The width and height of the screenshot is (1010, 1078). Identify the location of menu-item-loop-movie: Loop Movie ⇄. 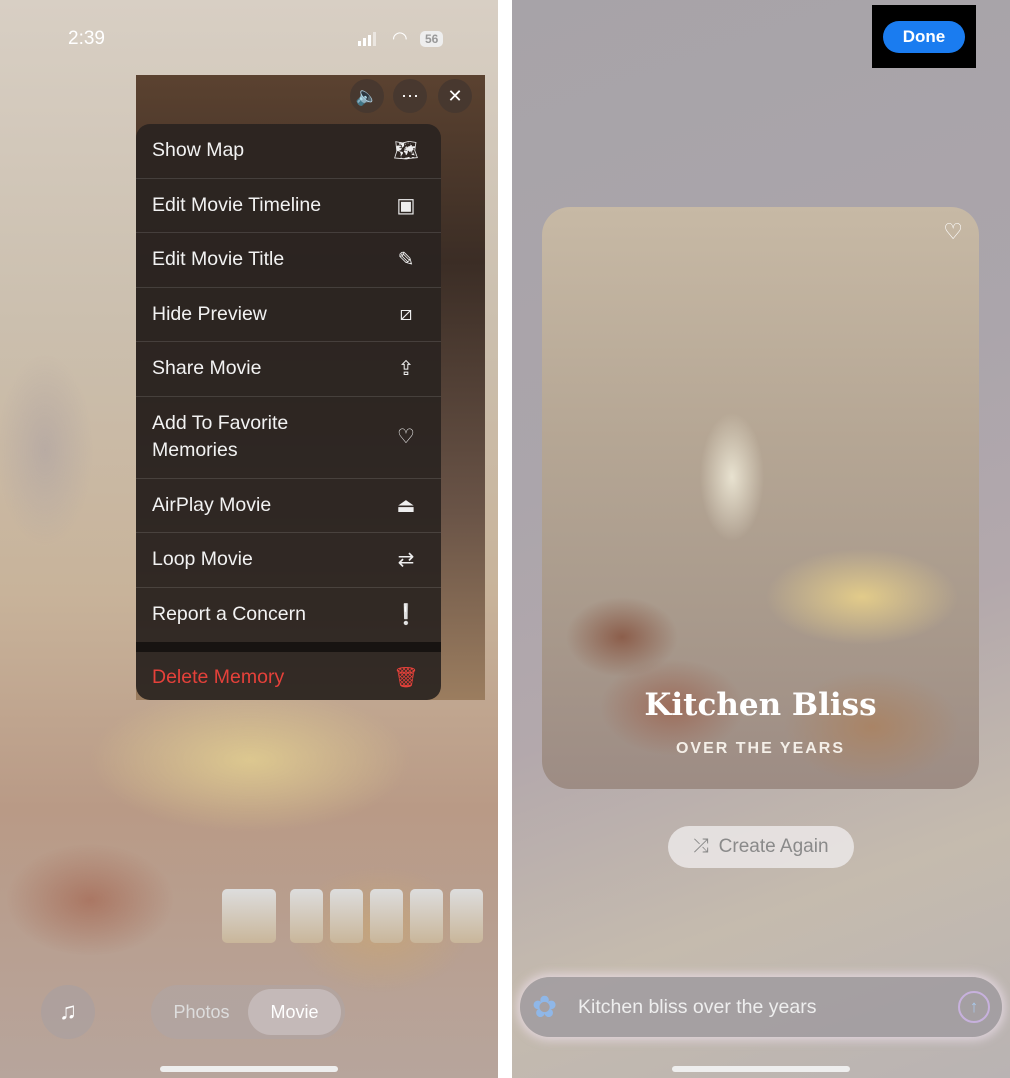
(288, 560).